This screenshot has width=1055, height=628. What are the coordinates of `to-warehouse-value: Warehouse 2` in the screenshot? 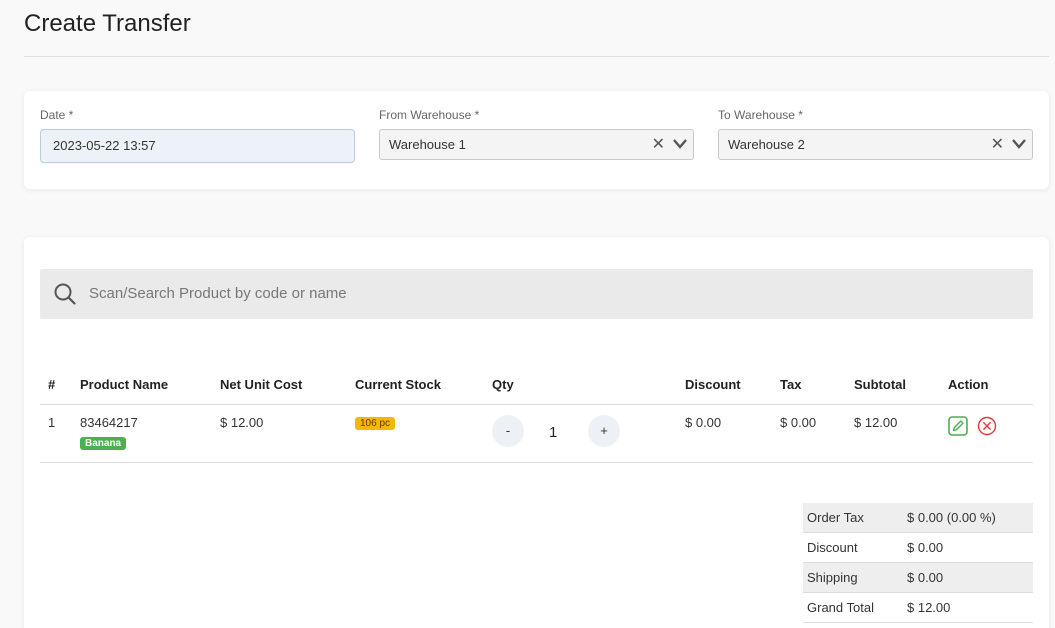 It's located at (766, 144).